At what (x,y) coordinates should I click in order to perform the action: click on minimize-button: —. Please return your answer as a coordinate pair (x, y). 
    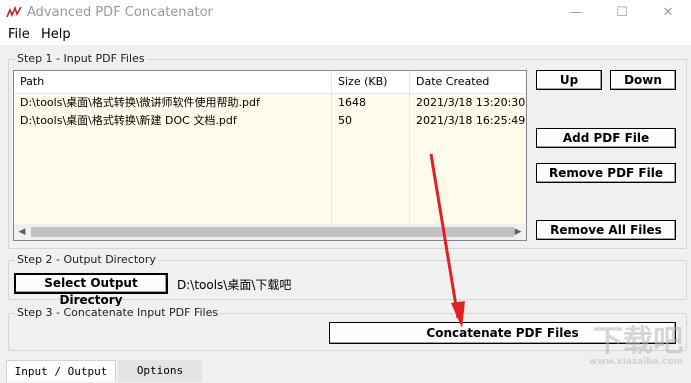
    Looking at the image, I should click on (576, 13).